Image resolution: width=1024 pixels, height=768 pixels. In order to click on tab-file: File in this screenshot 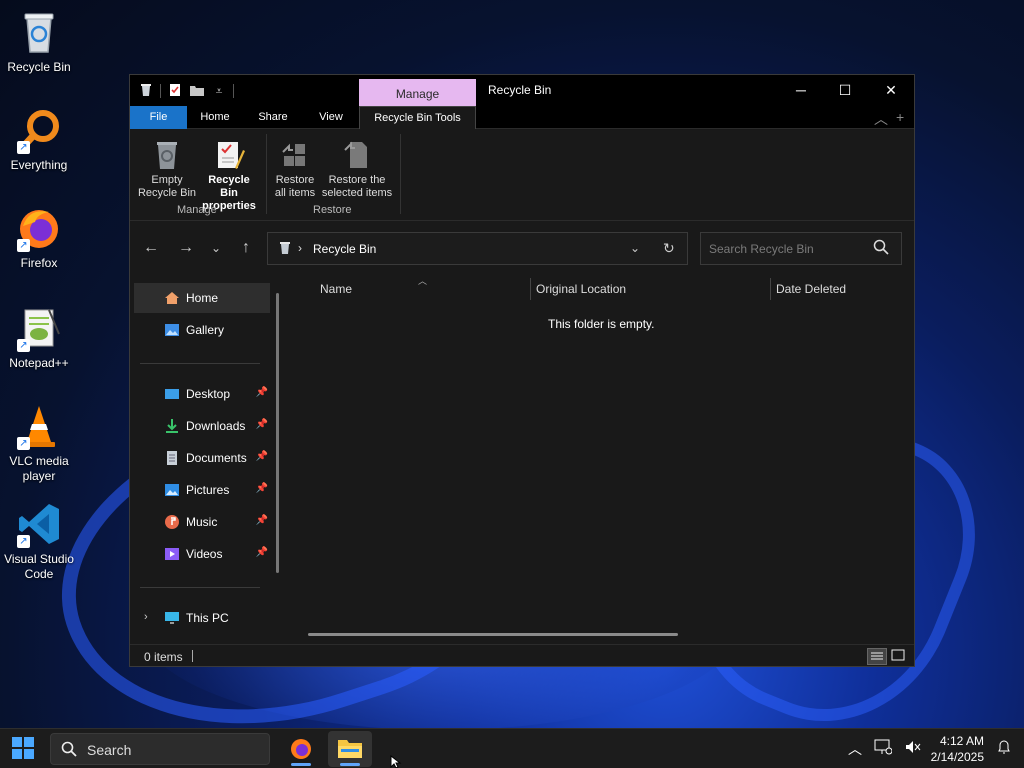, I will do `click(158, 117)`.